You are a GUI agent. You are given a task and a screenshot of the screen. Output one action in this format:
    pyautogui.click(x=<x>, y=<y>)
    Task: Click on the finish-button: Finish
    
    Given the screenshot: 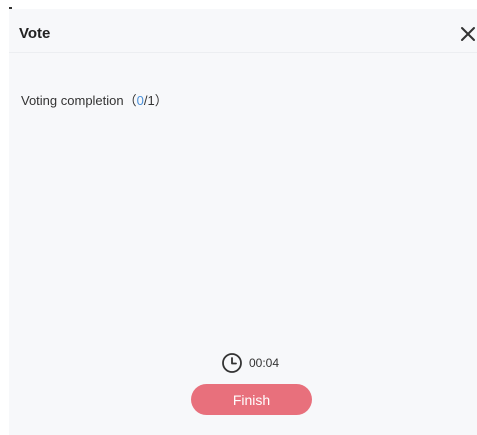 What is the action you would take?
    pyautogui.click(x=251, y=399)
    